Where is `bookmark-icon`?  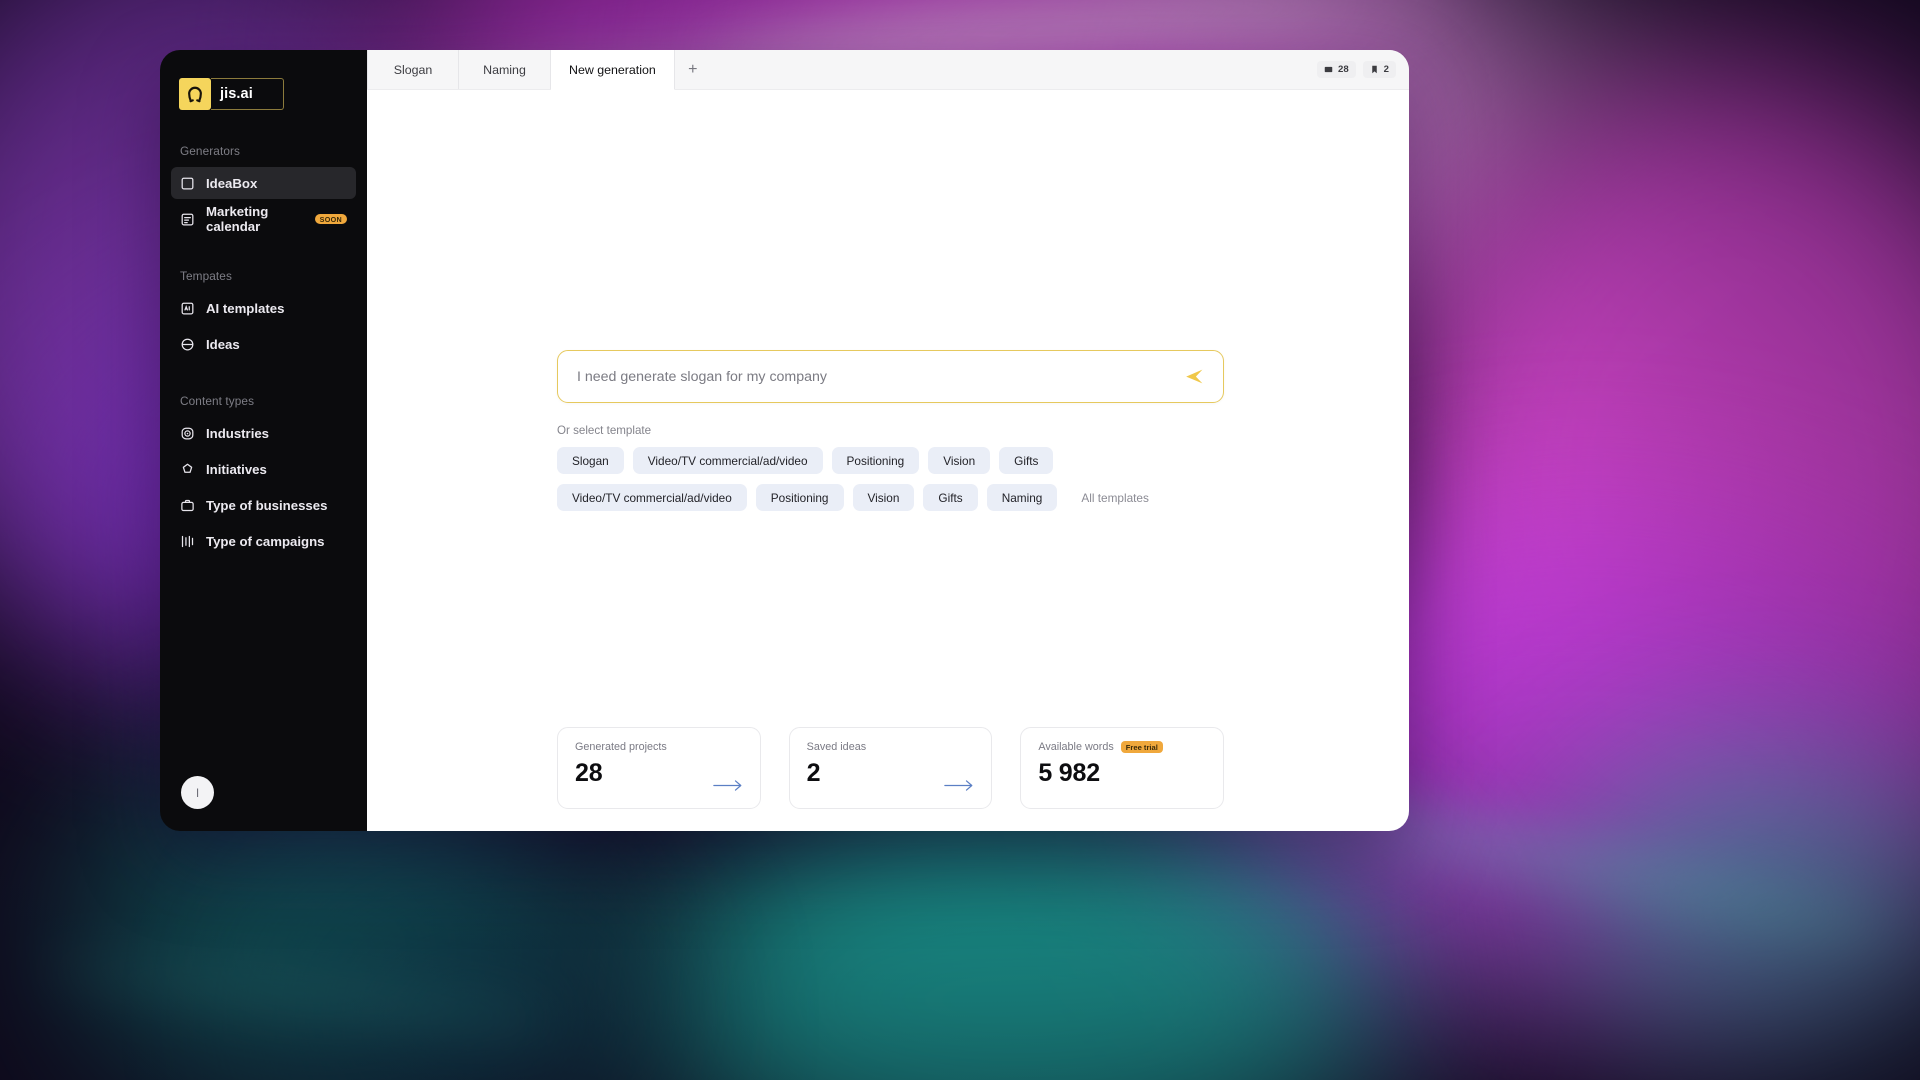 bookmark-icon is located at coordinates (1374, 69).